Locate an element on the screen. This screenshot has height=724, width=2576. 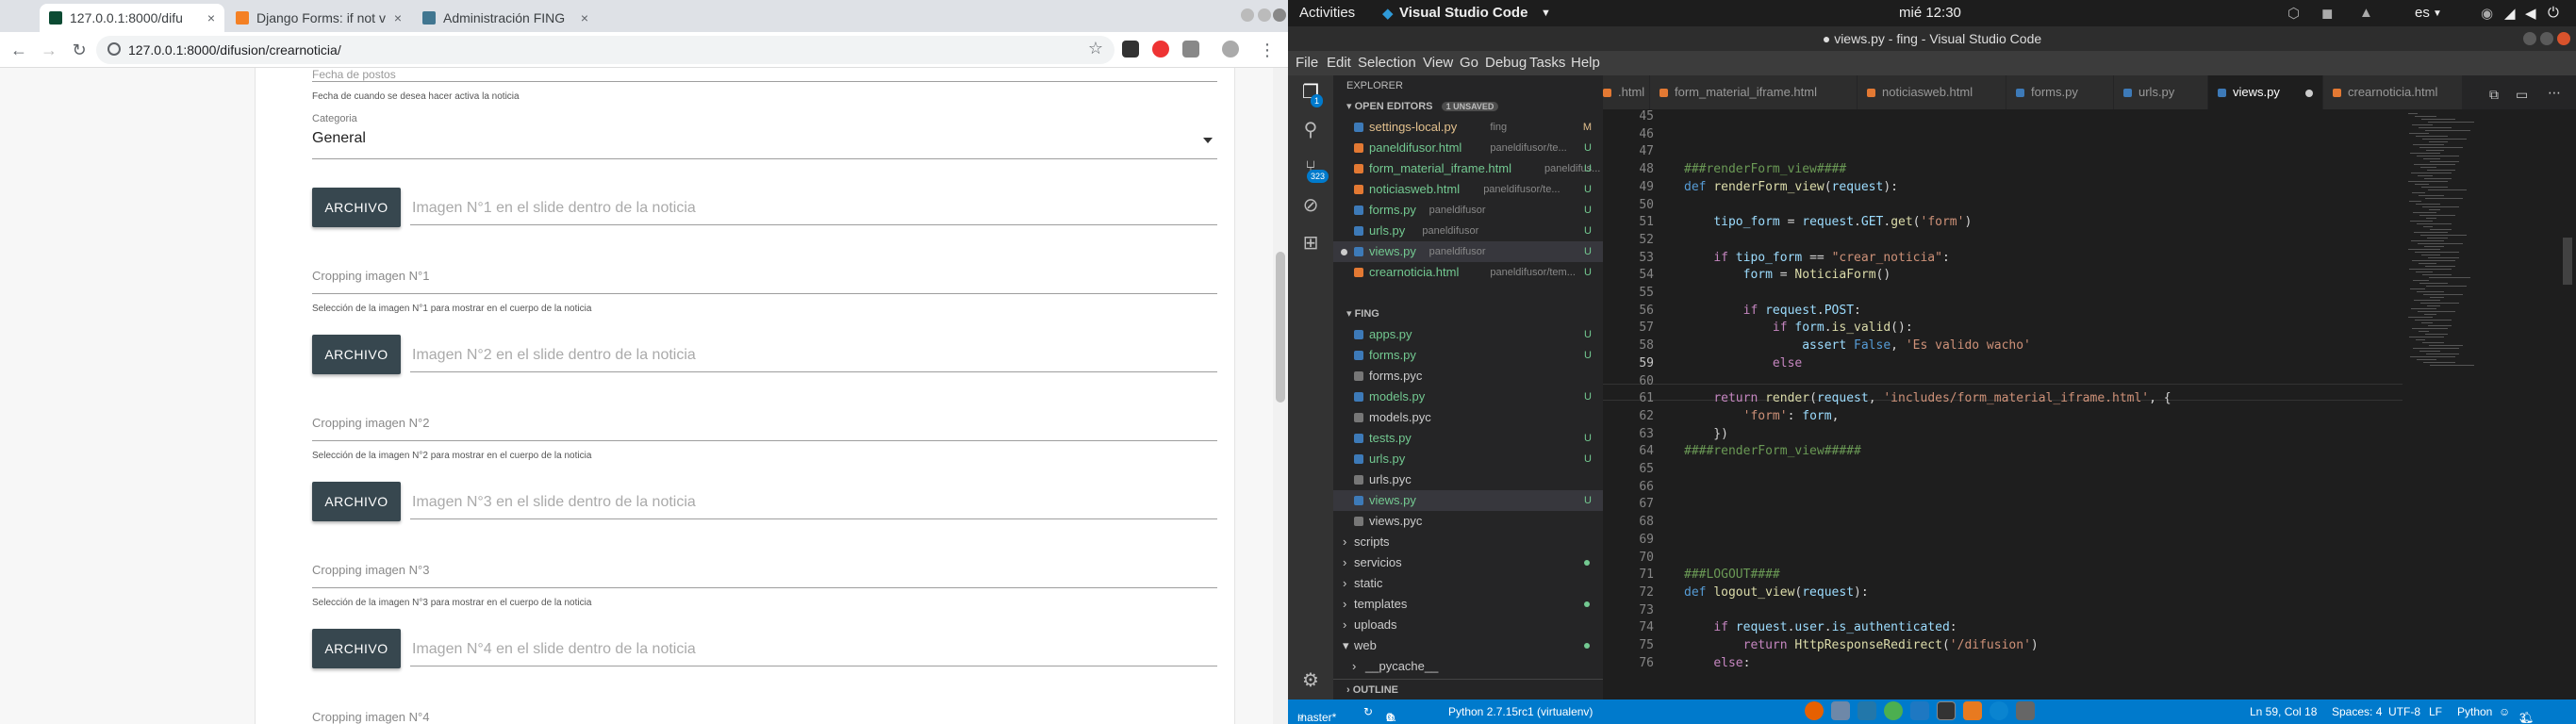
cropping-2-input: Cropping imagen N°2 is located at coordinates (370, 423).